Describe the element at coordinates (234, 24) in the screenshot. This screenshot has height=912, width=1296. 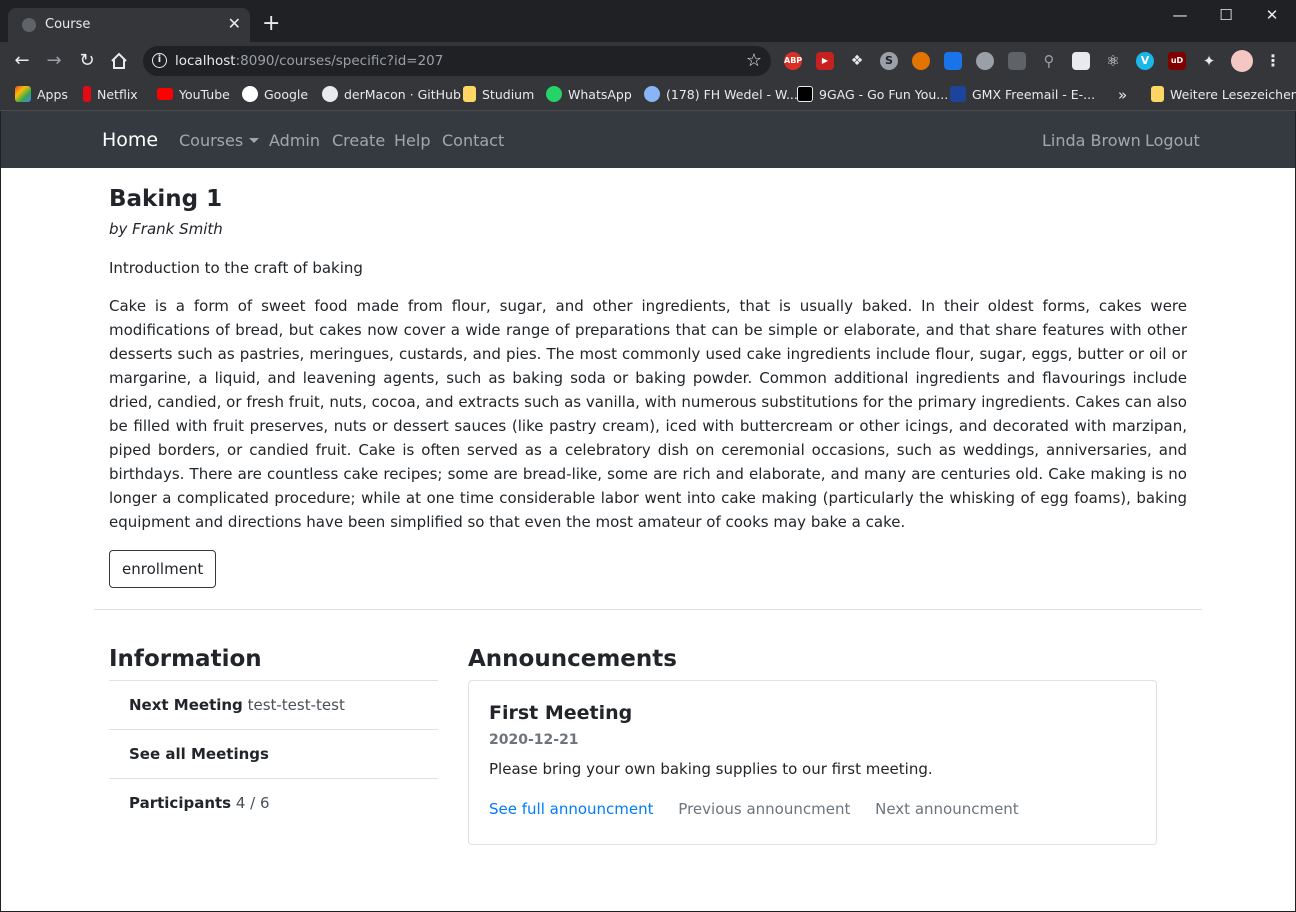
I see `close-tab-icon: ✕` at that location.